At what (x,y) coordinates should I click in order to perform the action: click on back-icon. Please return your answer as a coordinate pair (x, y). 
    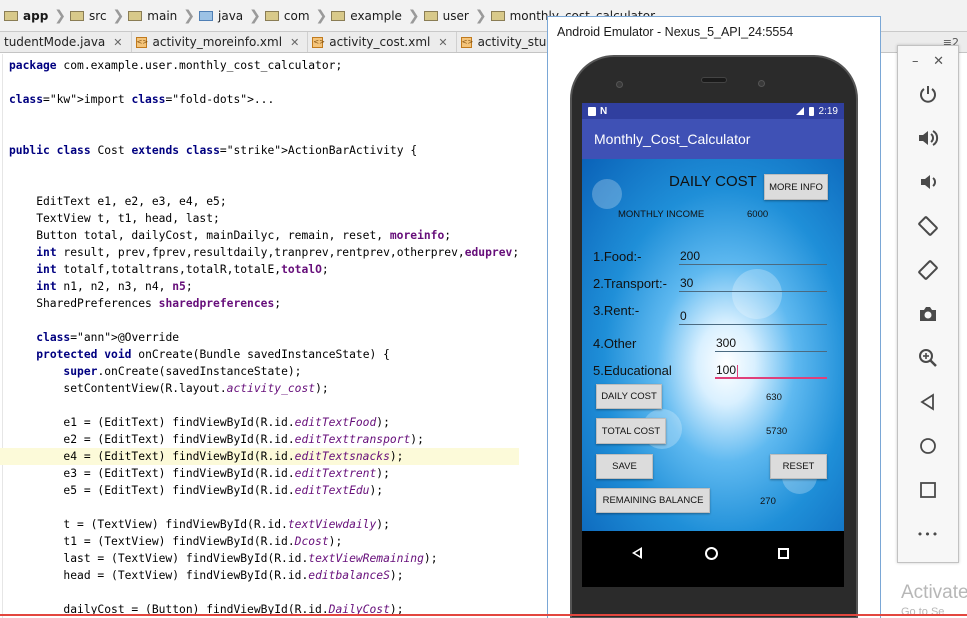
    Looking at the image, I should click on (928, 402).